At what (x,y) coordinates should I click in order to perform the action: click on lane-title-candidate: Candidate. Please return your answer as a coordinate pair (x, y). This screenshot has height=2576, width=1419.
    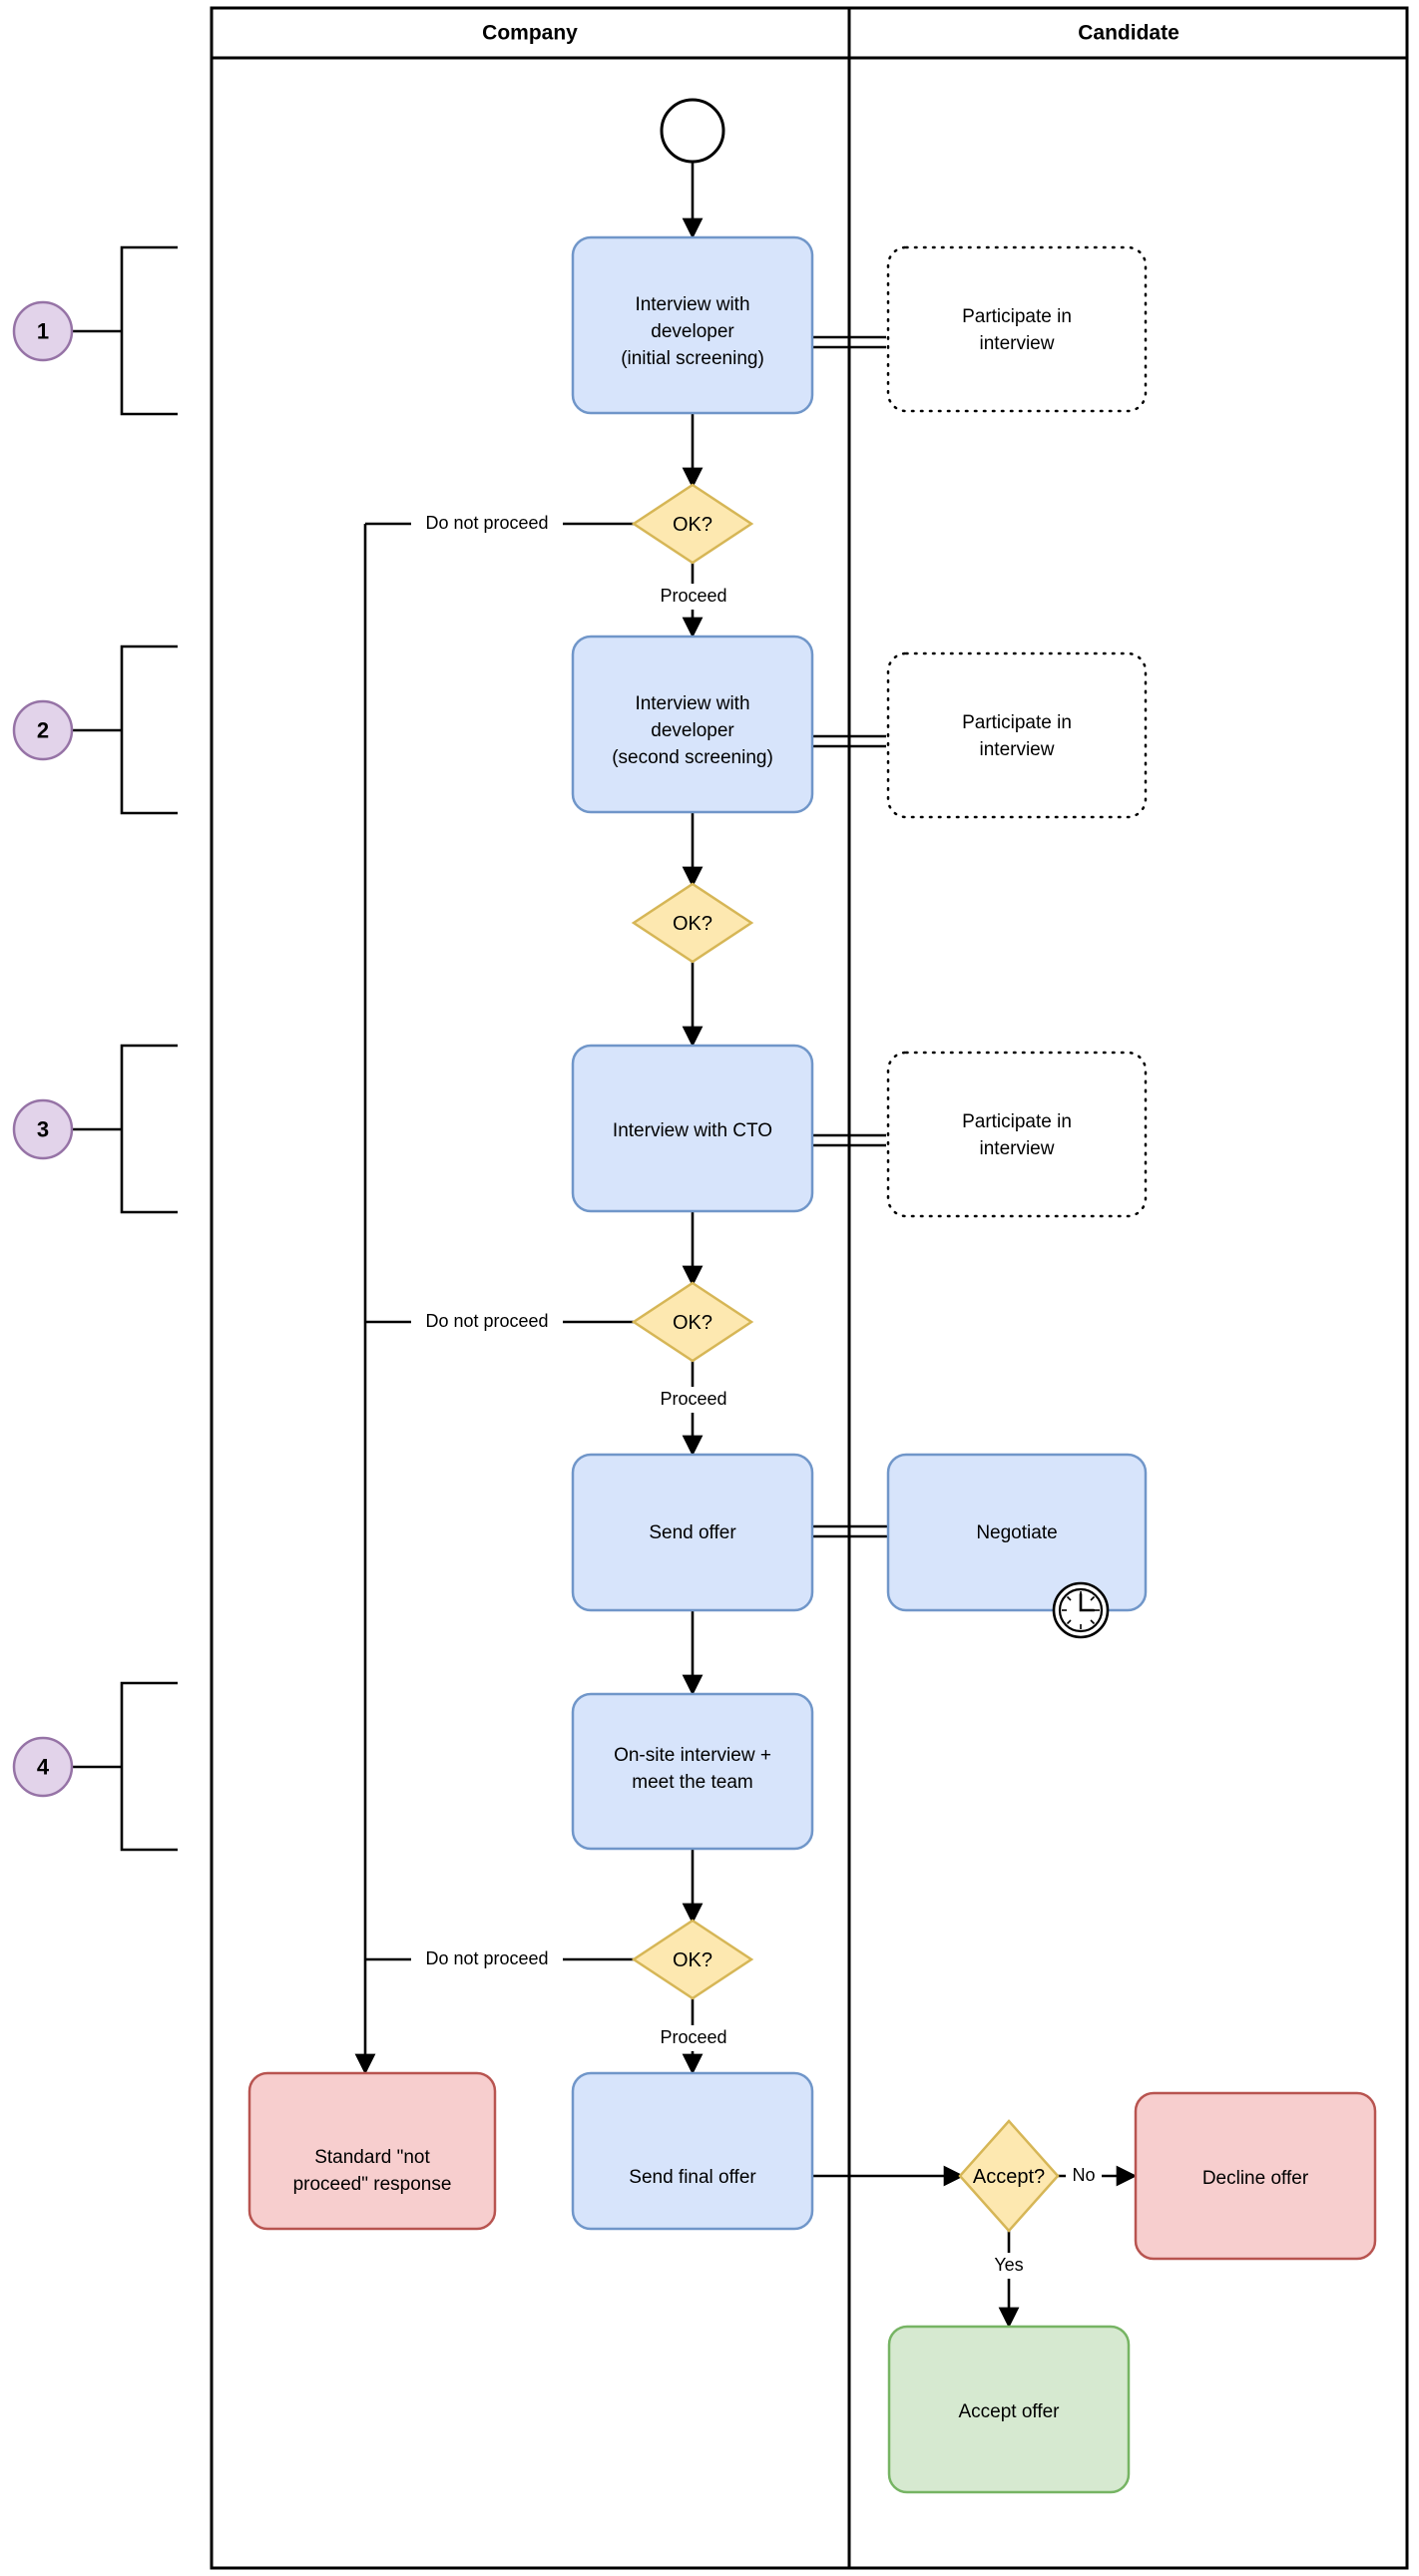
    Looking at the image, I should click on (1129, 33).